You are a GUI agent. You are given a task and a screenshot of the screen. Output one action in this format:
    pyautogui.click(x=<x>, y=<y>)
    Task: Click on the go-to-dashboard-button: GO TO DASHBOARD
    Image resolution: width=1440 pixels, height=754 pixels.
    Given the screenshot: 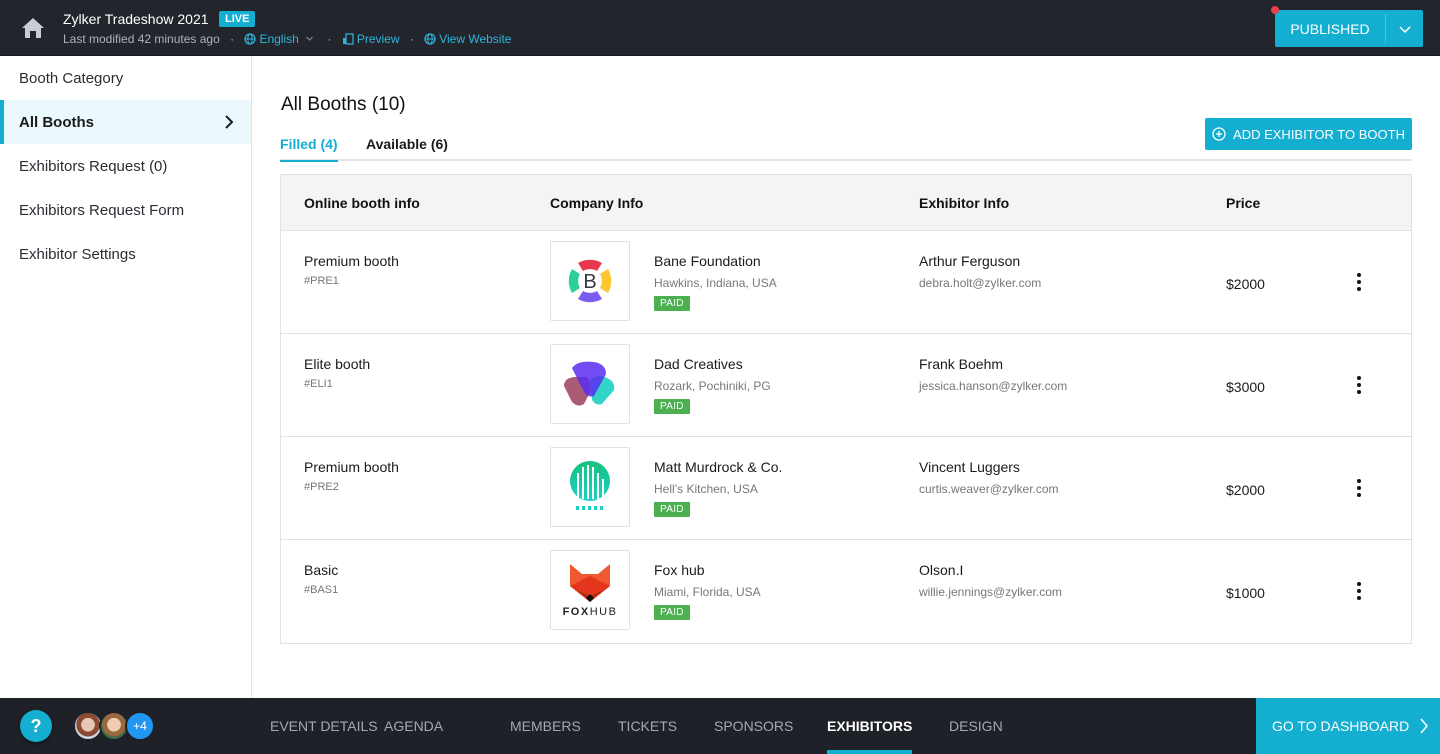 What is the action you would take?
    pyautogui.click(x=1348, y=726)
    